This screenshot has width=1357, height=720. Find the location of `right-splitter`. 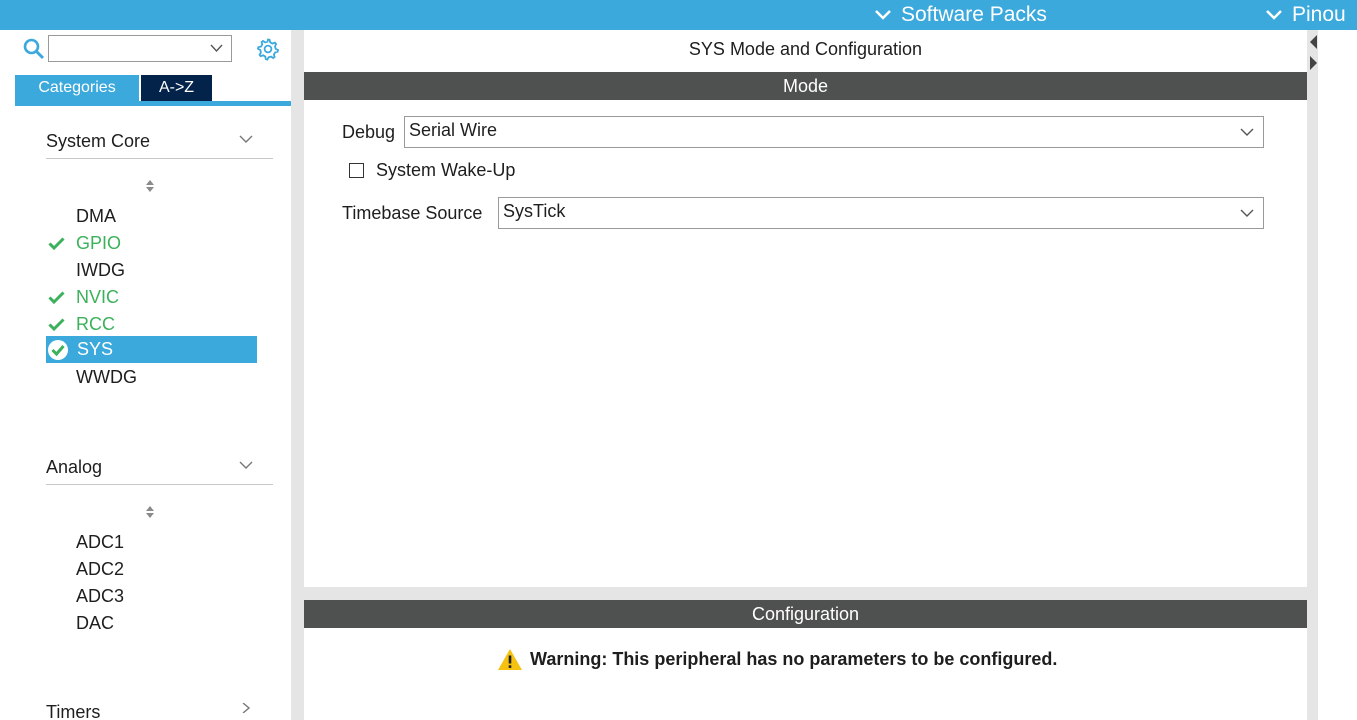

right-splitter is located at coordinates (1312, 375).